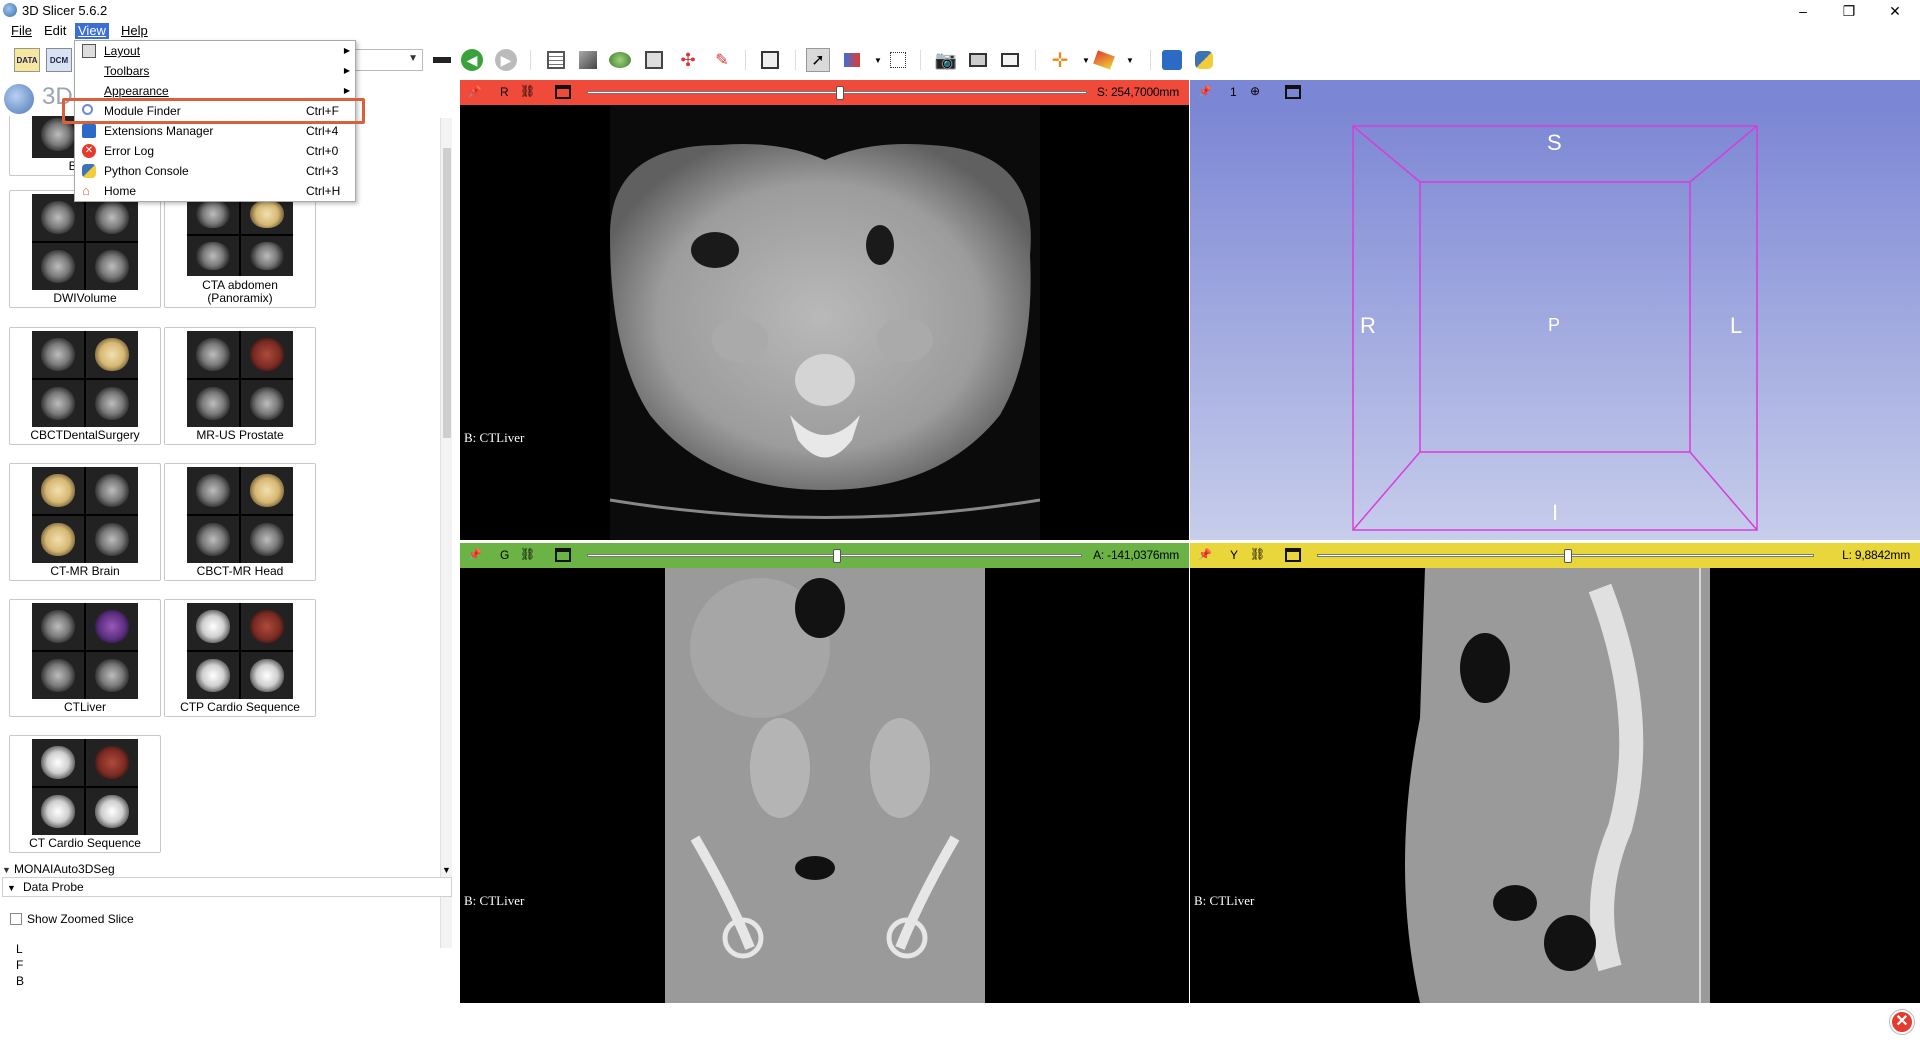 The image size is (1920, 1040). What do you see at coordinates (472, 60) in the screenshot?
I see `back-arrow-icon: ◀` at bounding box center [472, 60].